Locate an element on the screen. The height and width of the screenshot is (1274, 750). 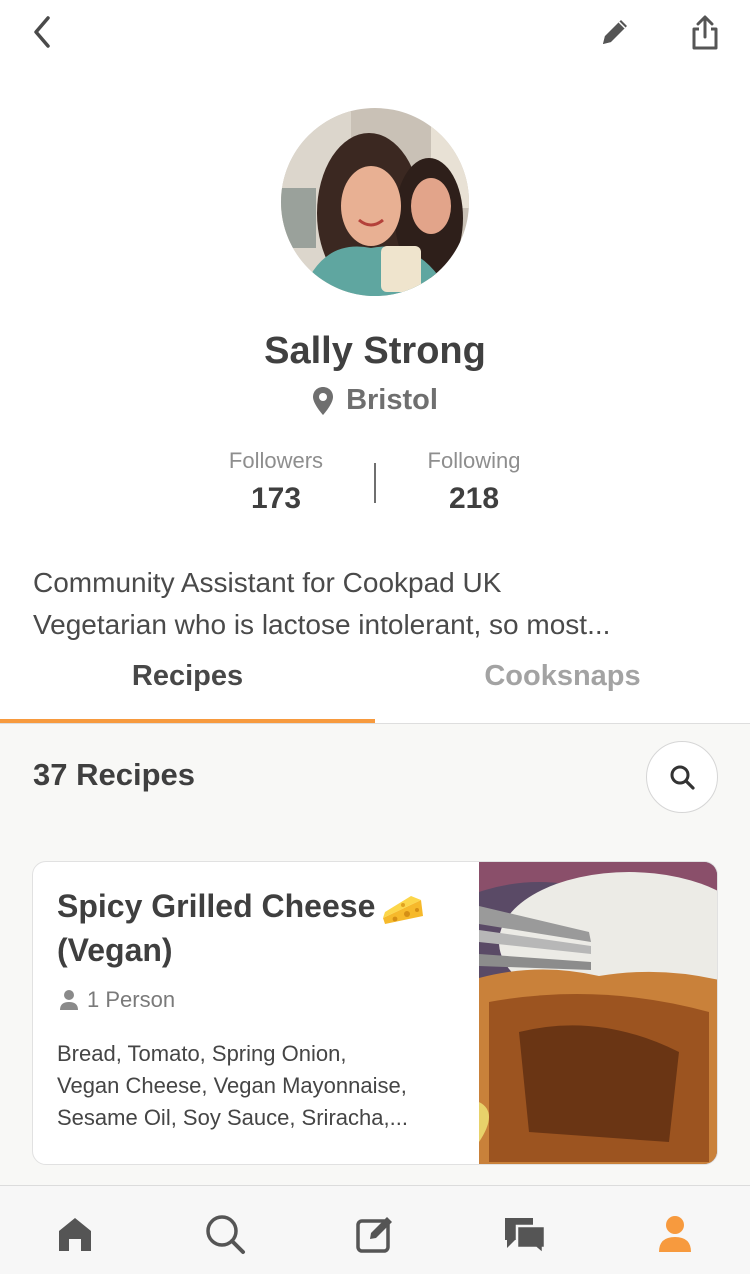
tabs-divider is located at coordinates (375, 723).